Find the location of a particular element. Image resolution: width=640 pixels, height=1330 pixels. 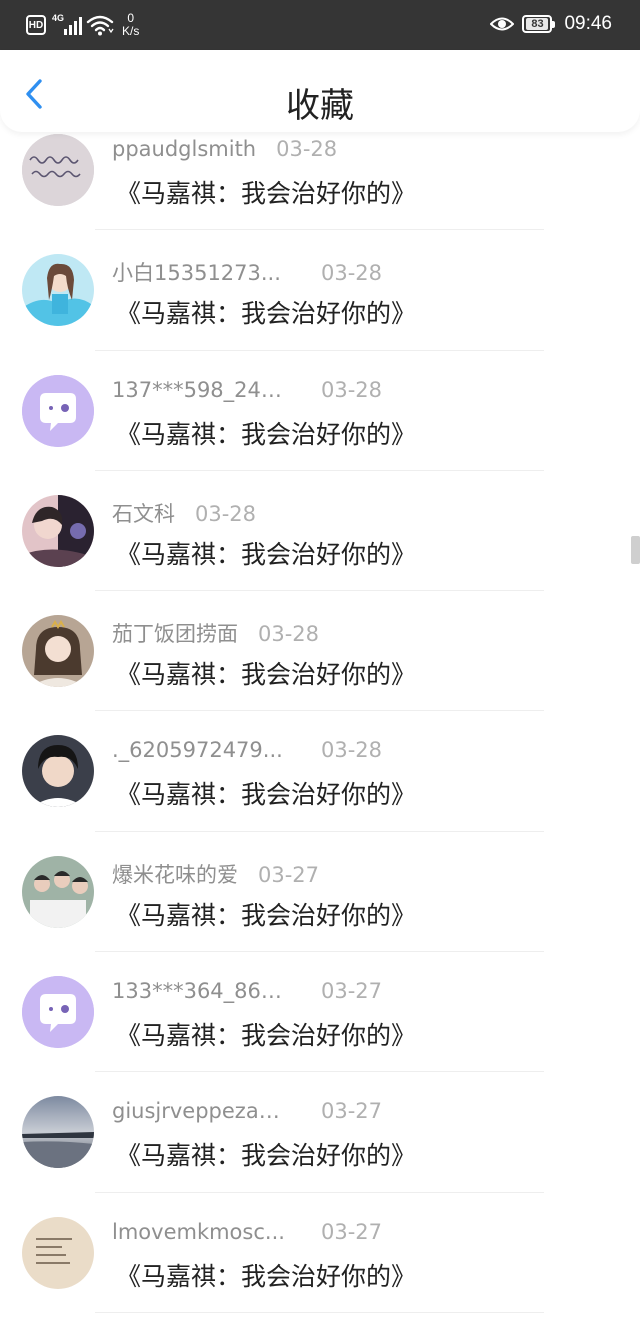

text-card-avatar-icon is located at coordinates (58, 1252).